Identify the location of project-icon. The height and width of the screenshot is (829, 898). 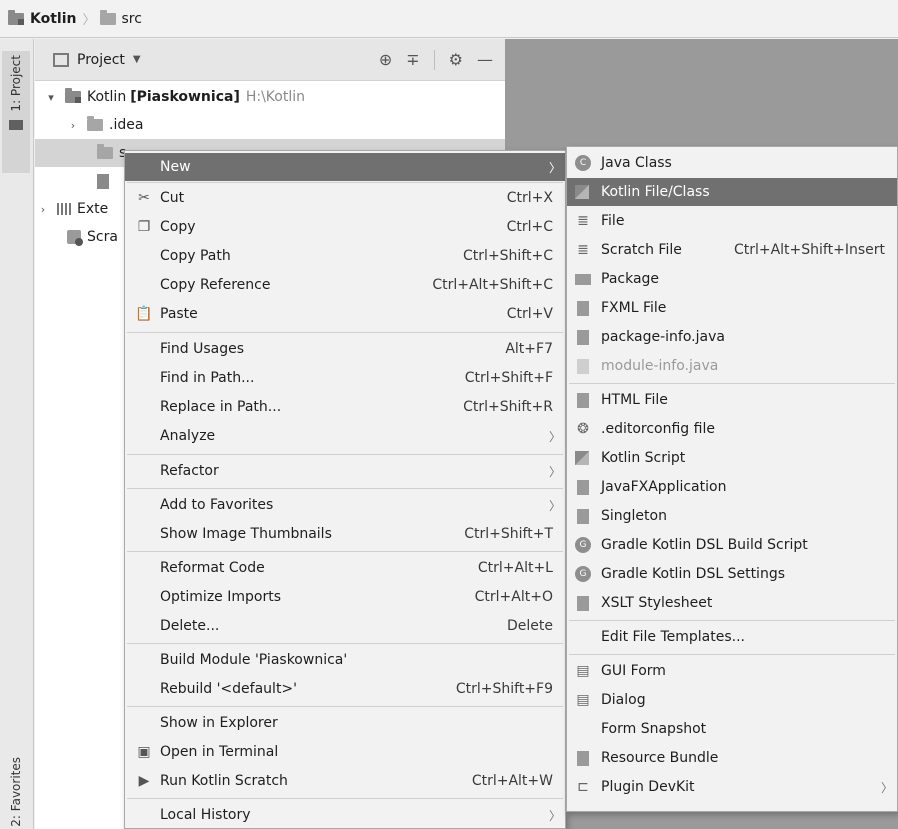
(16, 124).